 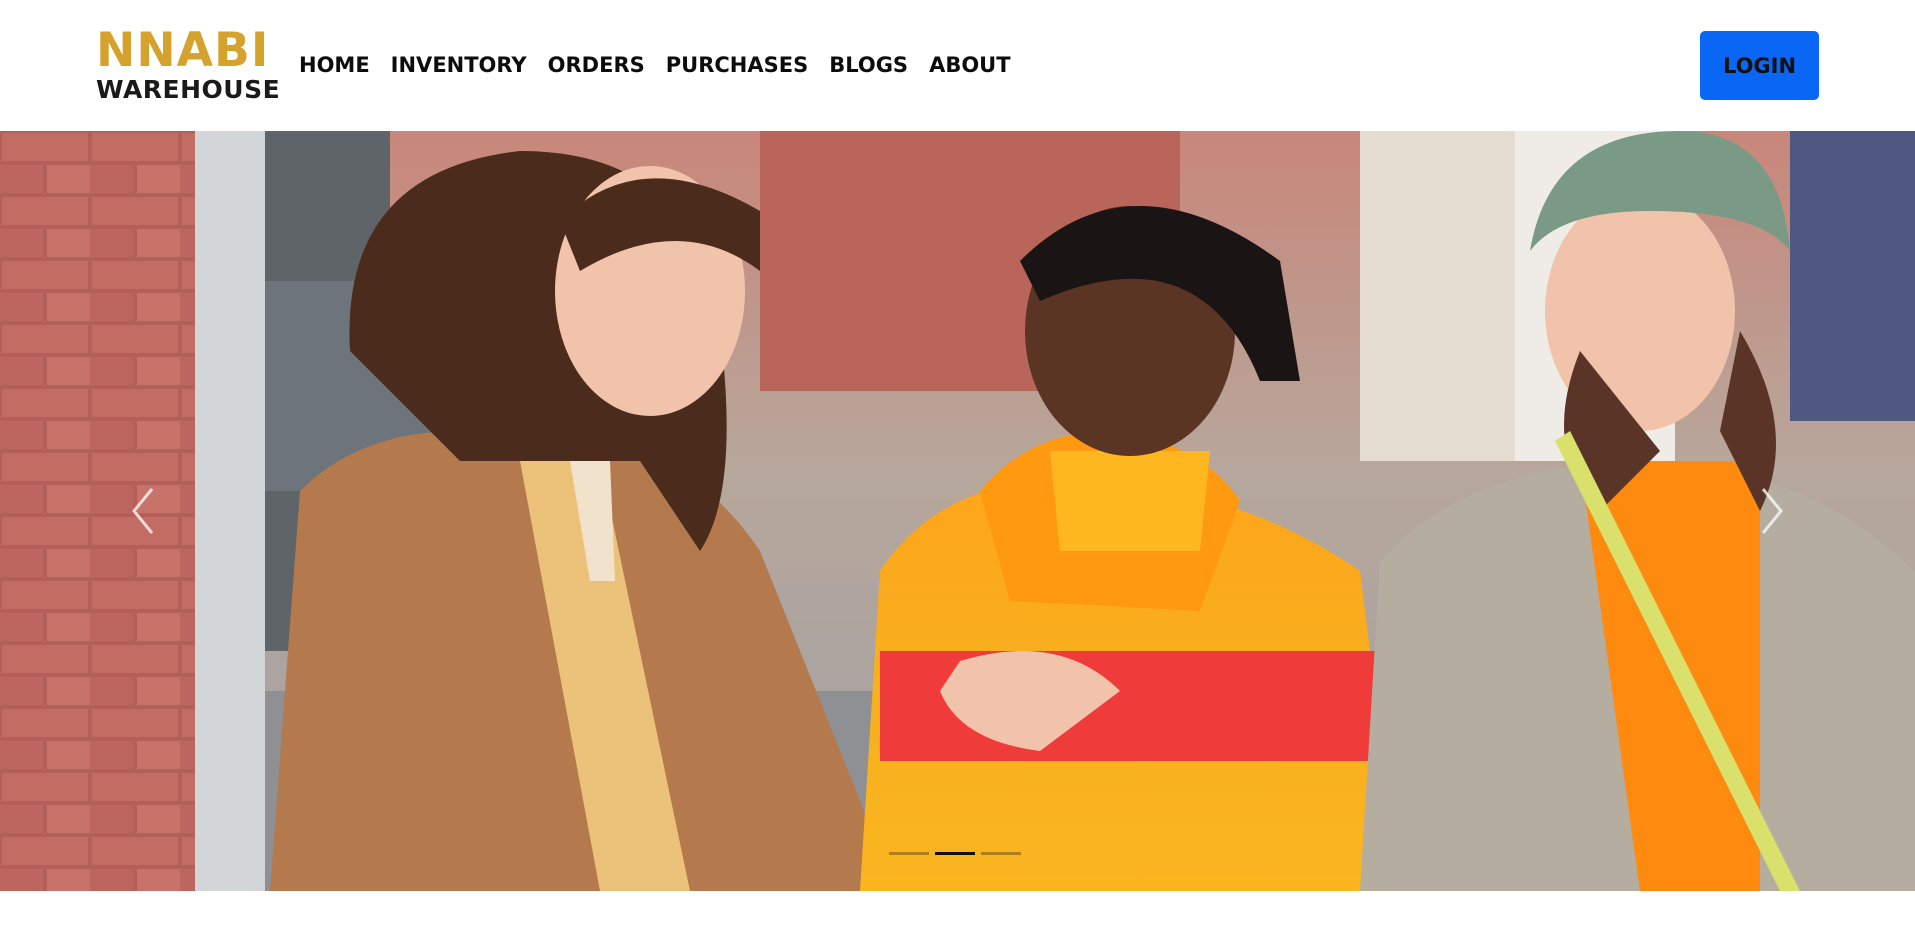 I want to click on nav-item-about: ABOUT, so click(x=970, y=65).